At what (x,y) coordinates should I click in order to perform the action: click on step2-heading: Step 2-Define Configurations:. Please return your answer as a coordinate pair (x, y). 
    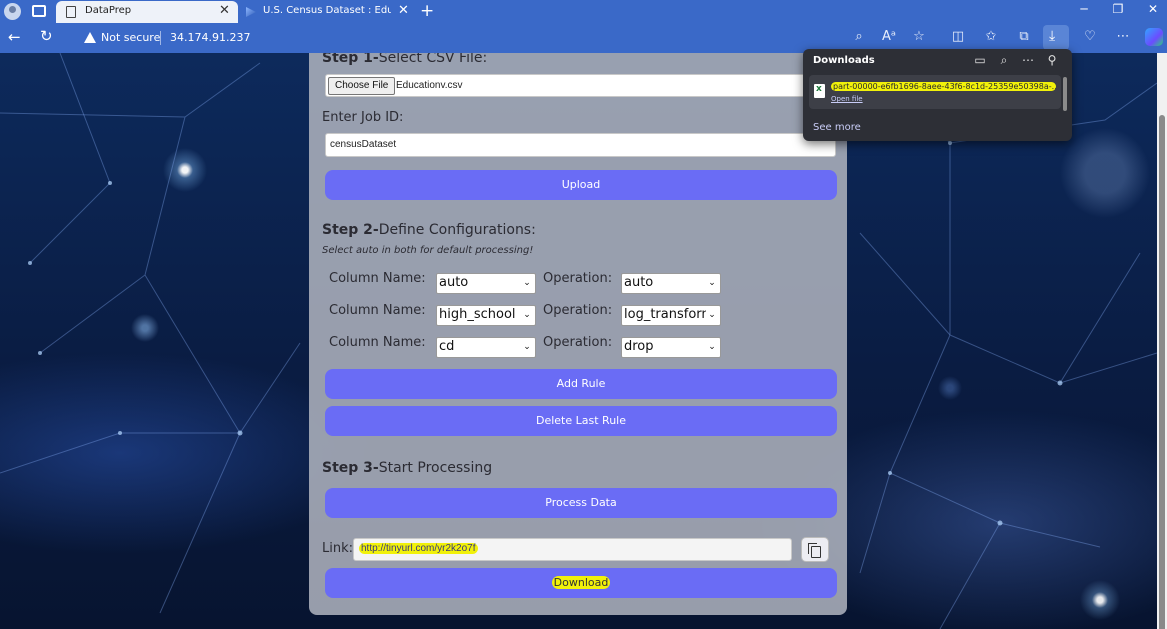
    Looking at the image, I should click on (429, 230).